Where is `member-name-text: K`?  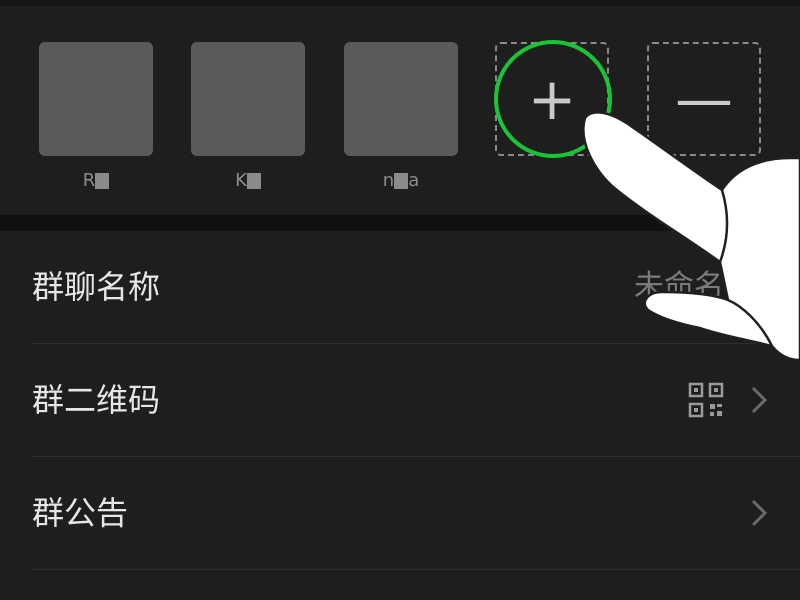
member-name-text: K is located at coordinates (241, 180).